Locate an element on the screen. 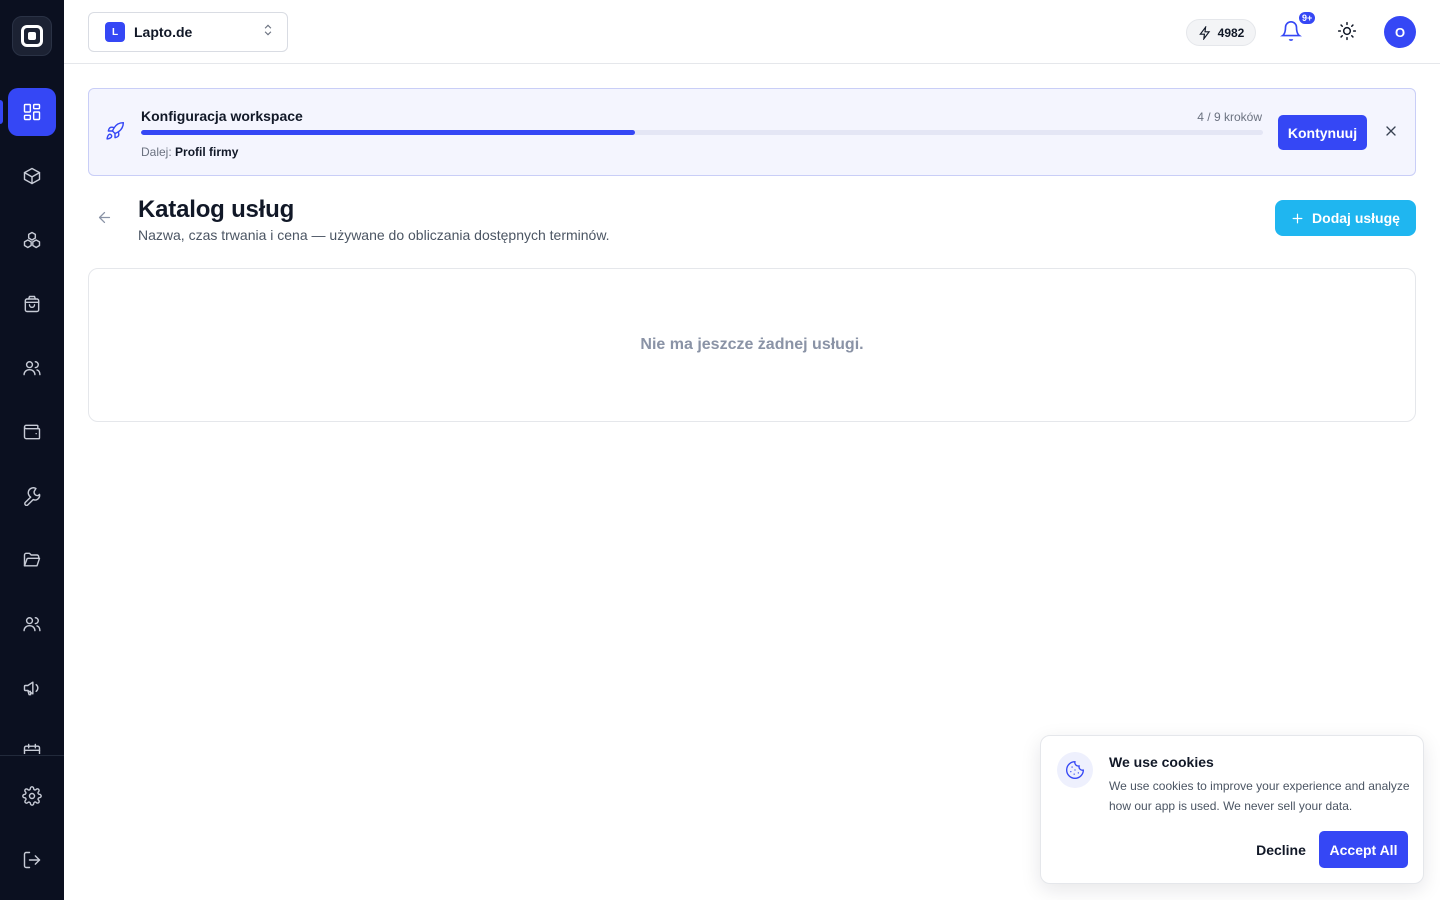  sidebar-item-services is located at coordinates (32, 496).